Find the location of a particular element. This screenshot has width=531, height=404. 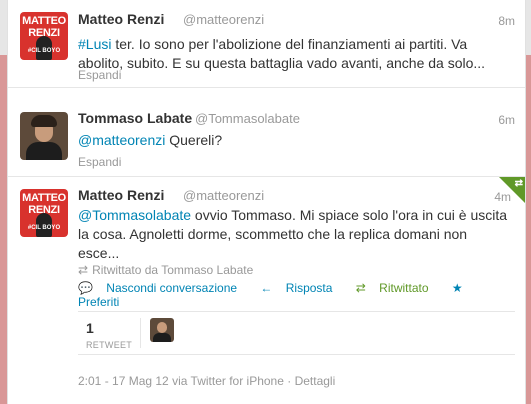

retweet-stats: 1 RETWEET is located at coordinates (296, 333).